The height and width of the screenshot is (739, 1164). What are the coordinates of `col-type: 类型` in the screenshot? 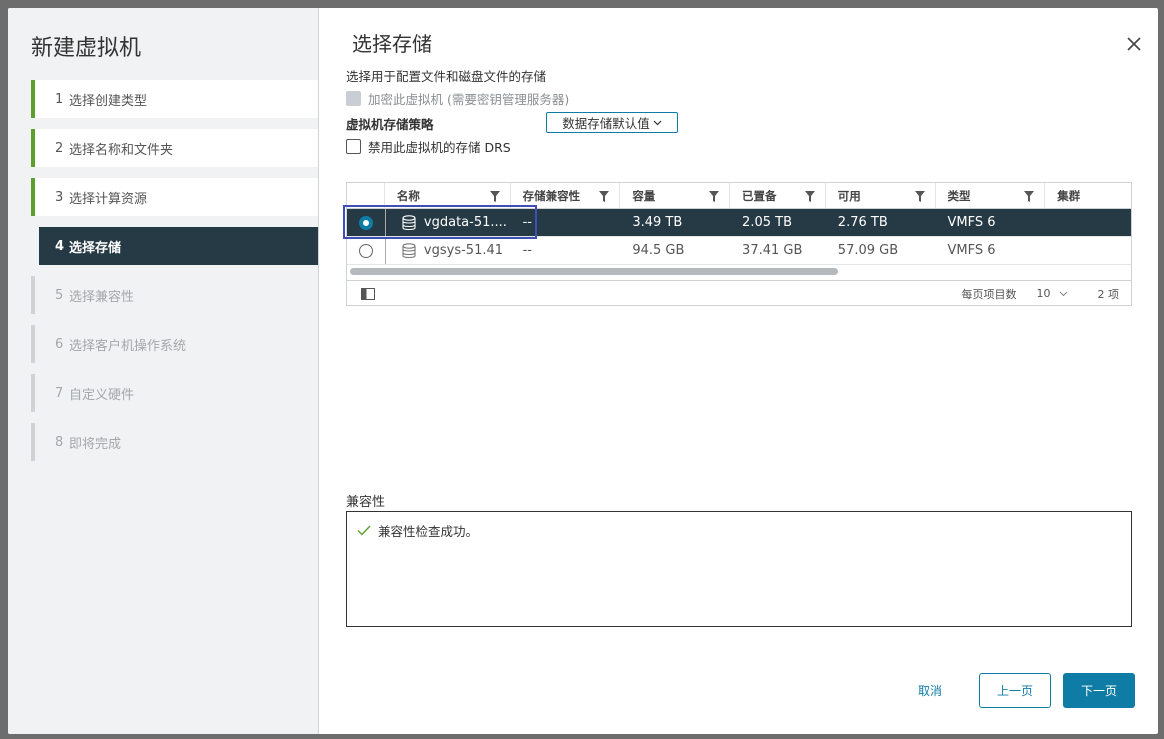 It's located at (991, 195).